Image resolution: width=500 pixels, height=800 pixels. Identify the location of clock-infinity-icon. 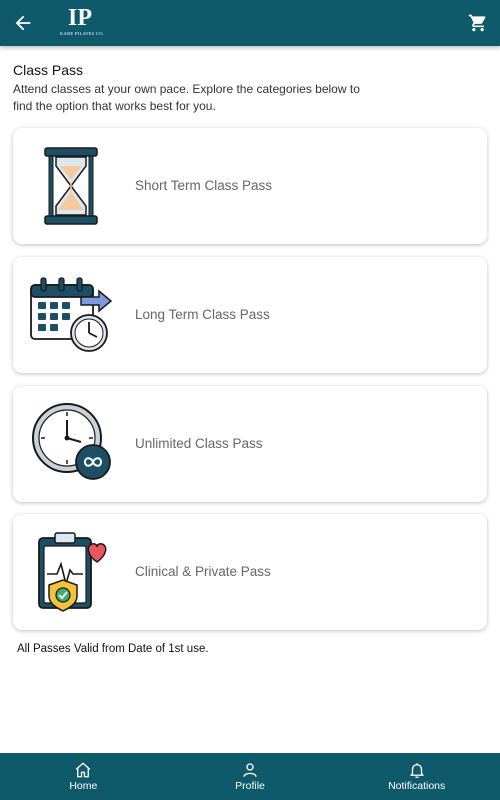
(71, 441).